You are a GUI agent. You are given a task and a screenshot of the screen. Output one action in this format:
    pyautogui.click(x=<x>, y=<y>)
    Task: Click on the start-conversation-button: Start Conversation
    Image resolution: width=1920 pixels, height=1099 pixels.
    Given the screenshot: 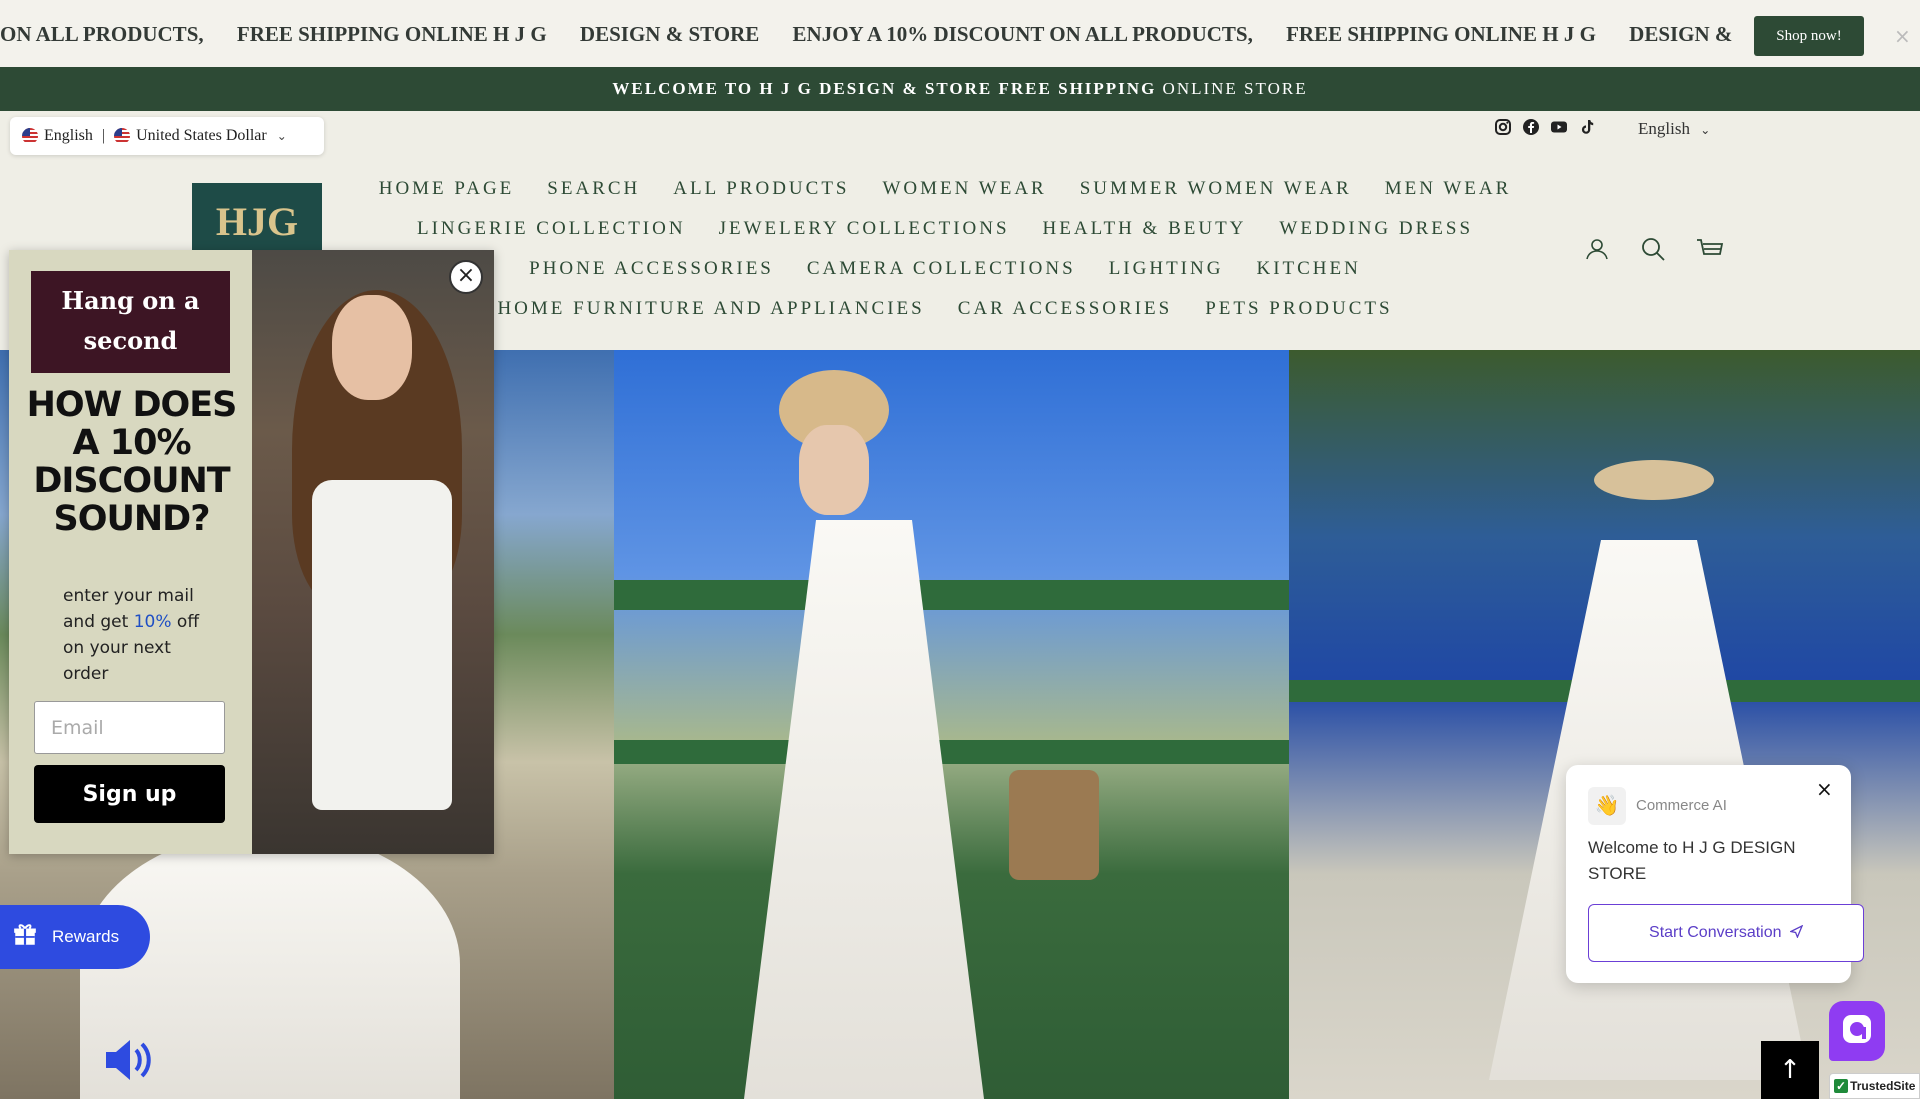 What is the action you would take?
    pyautogui.click(x=1726, y=933)
    